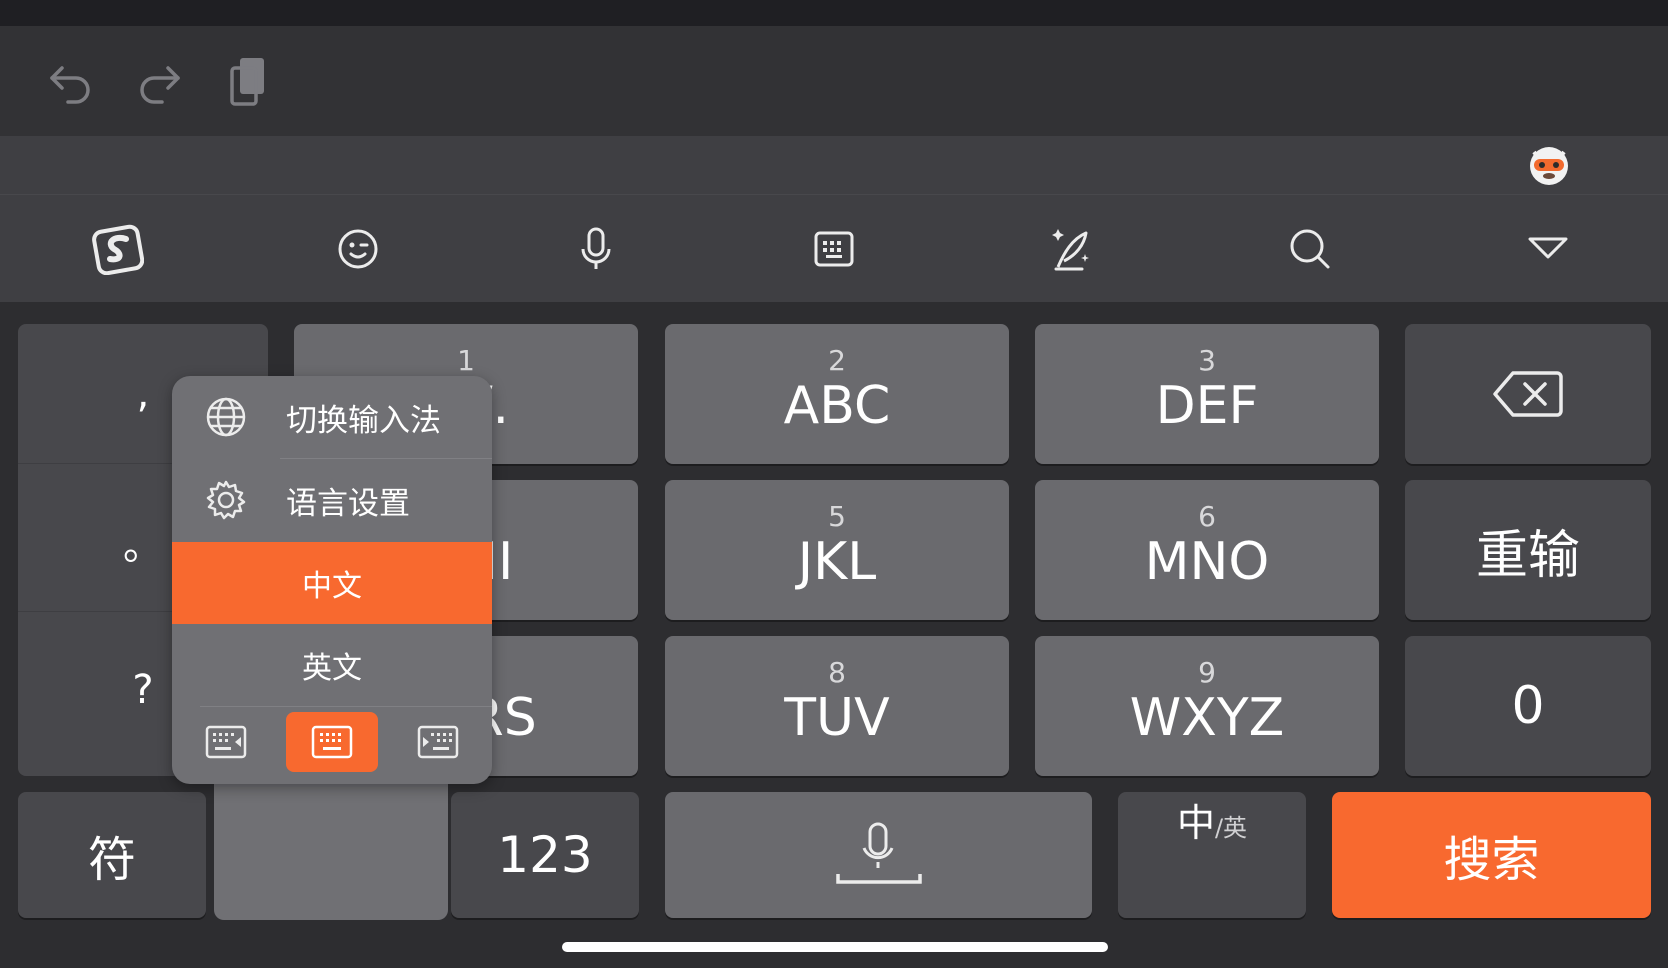  Describe the element at coordinates (1207, 672) in the screenshot. I see `key-number: 9` at that location.